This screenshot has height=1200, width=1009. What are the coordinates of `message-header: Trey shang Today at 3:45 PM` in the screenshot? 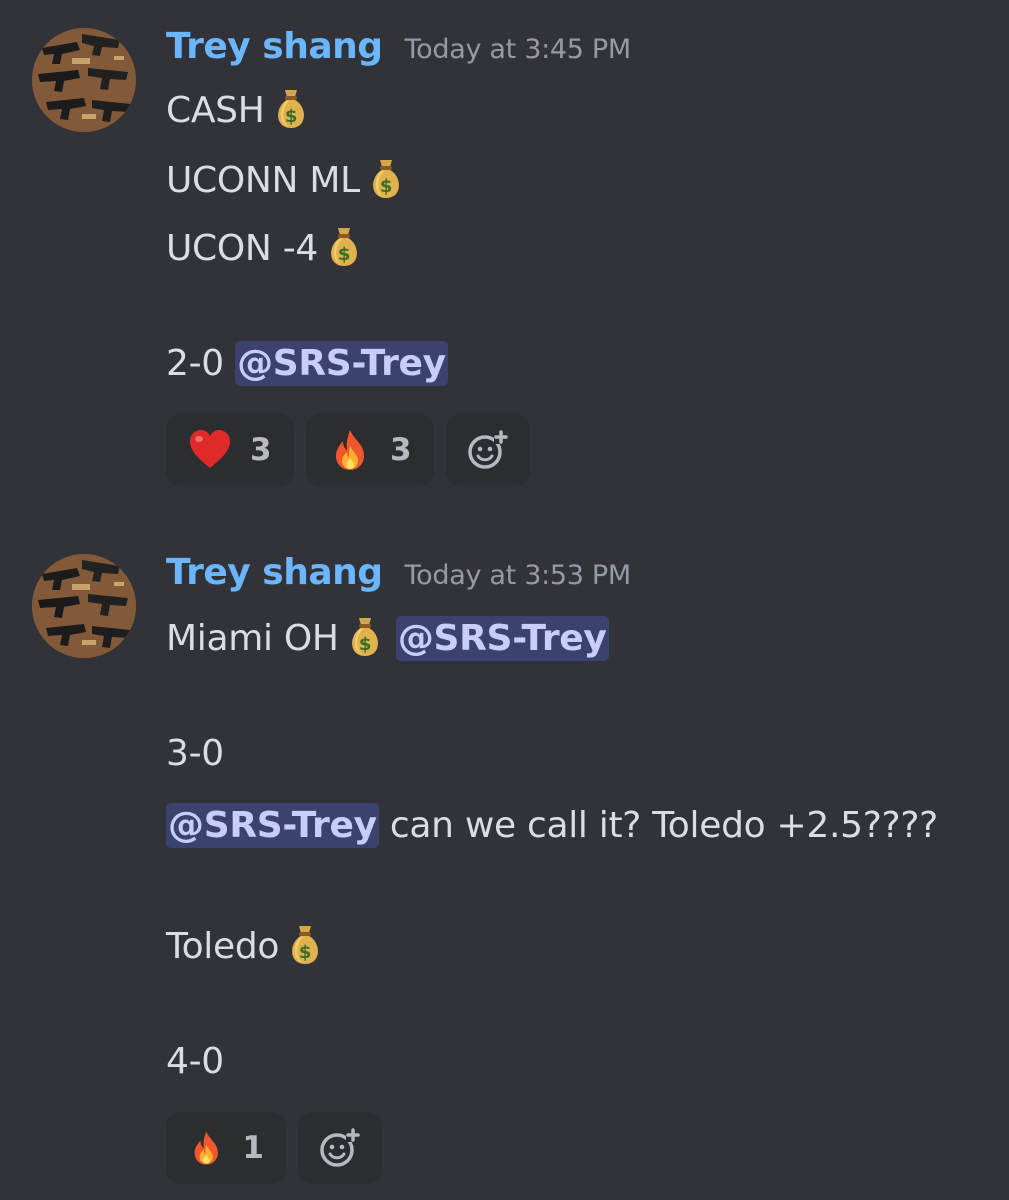 It's located at (398, 46).